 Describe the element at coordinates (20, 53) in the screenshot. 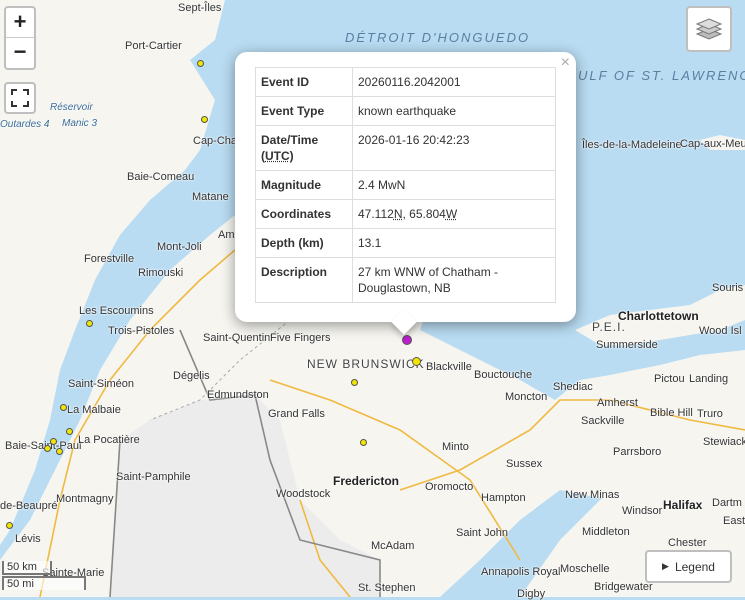

I see `zoom-out-button: −` at that location.